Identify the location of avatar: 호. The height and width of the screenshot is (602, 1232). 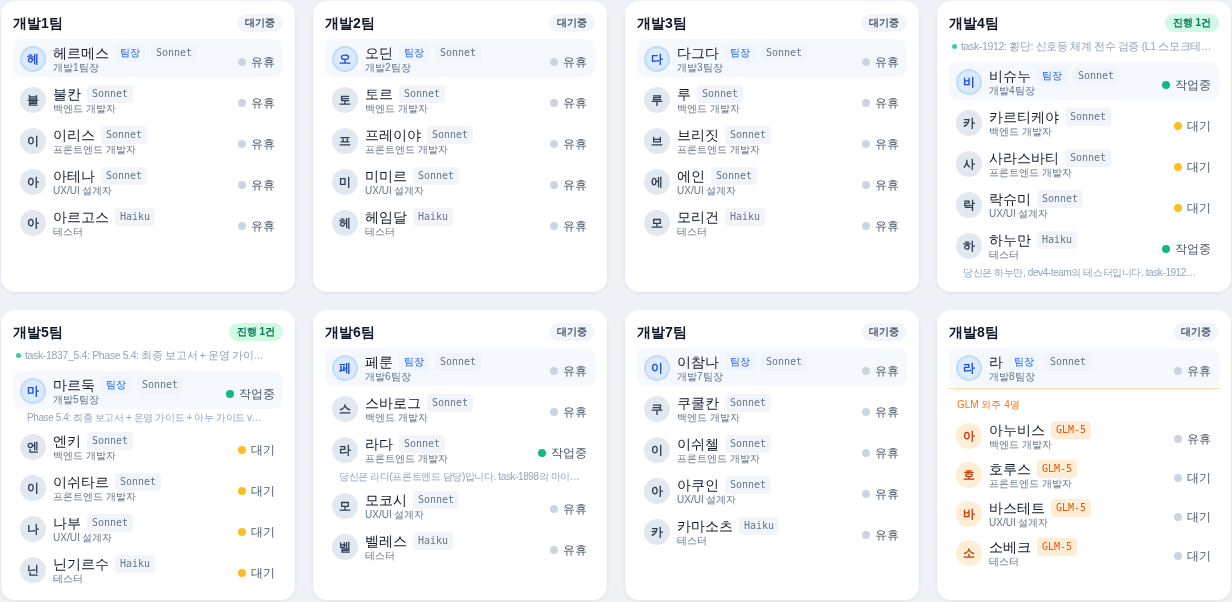
(969, 475).